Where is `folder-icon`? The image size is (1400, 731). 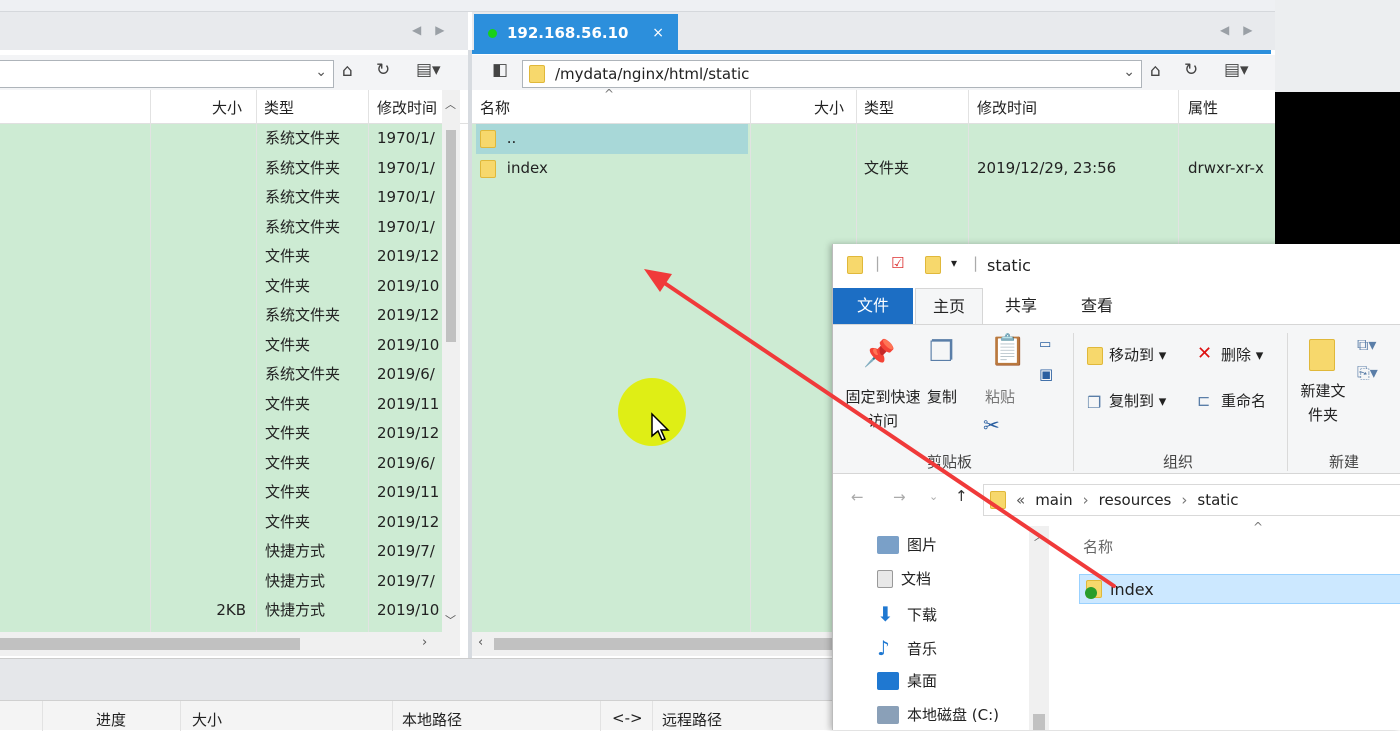 folder-icon is located at coordinates (537, 74).